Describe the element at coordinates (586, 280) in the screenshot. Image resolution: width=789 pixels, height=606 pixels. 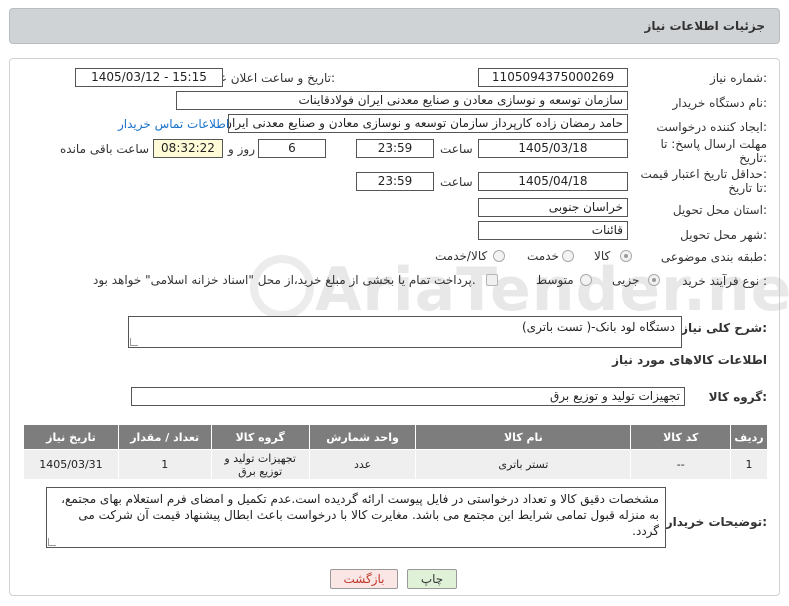
I see `process-radio-medium` at that location.